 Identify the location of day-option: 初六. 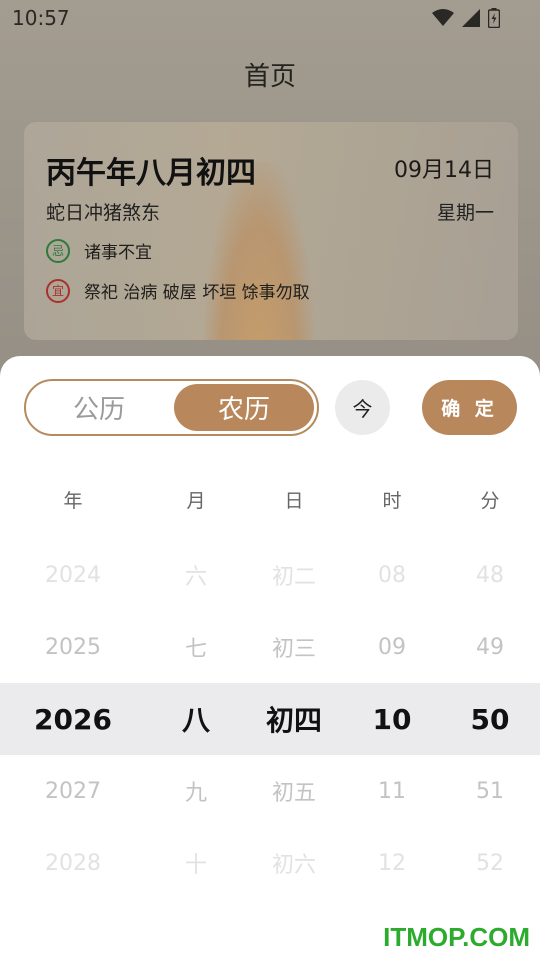
(294, 863).